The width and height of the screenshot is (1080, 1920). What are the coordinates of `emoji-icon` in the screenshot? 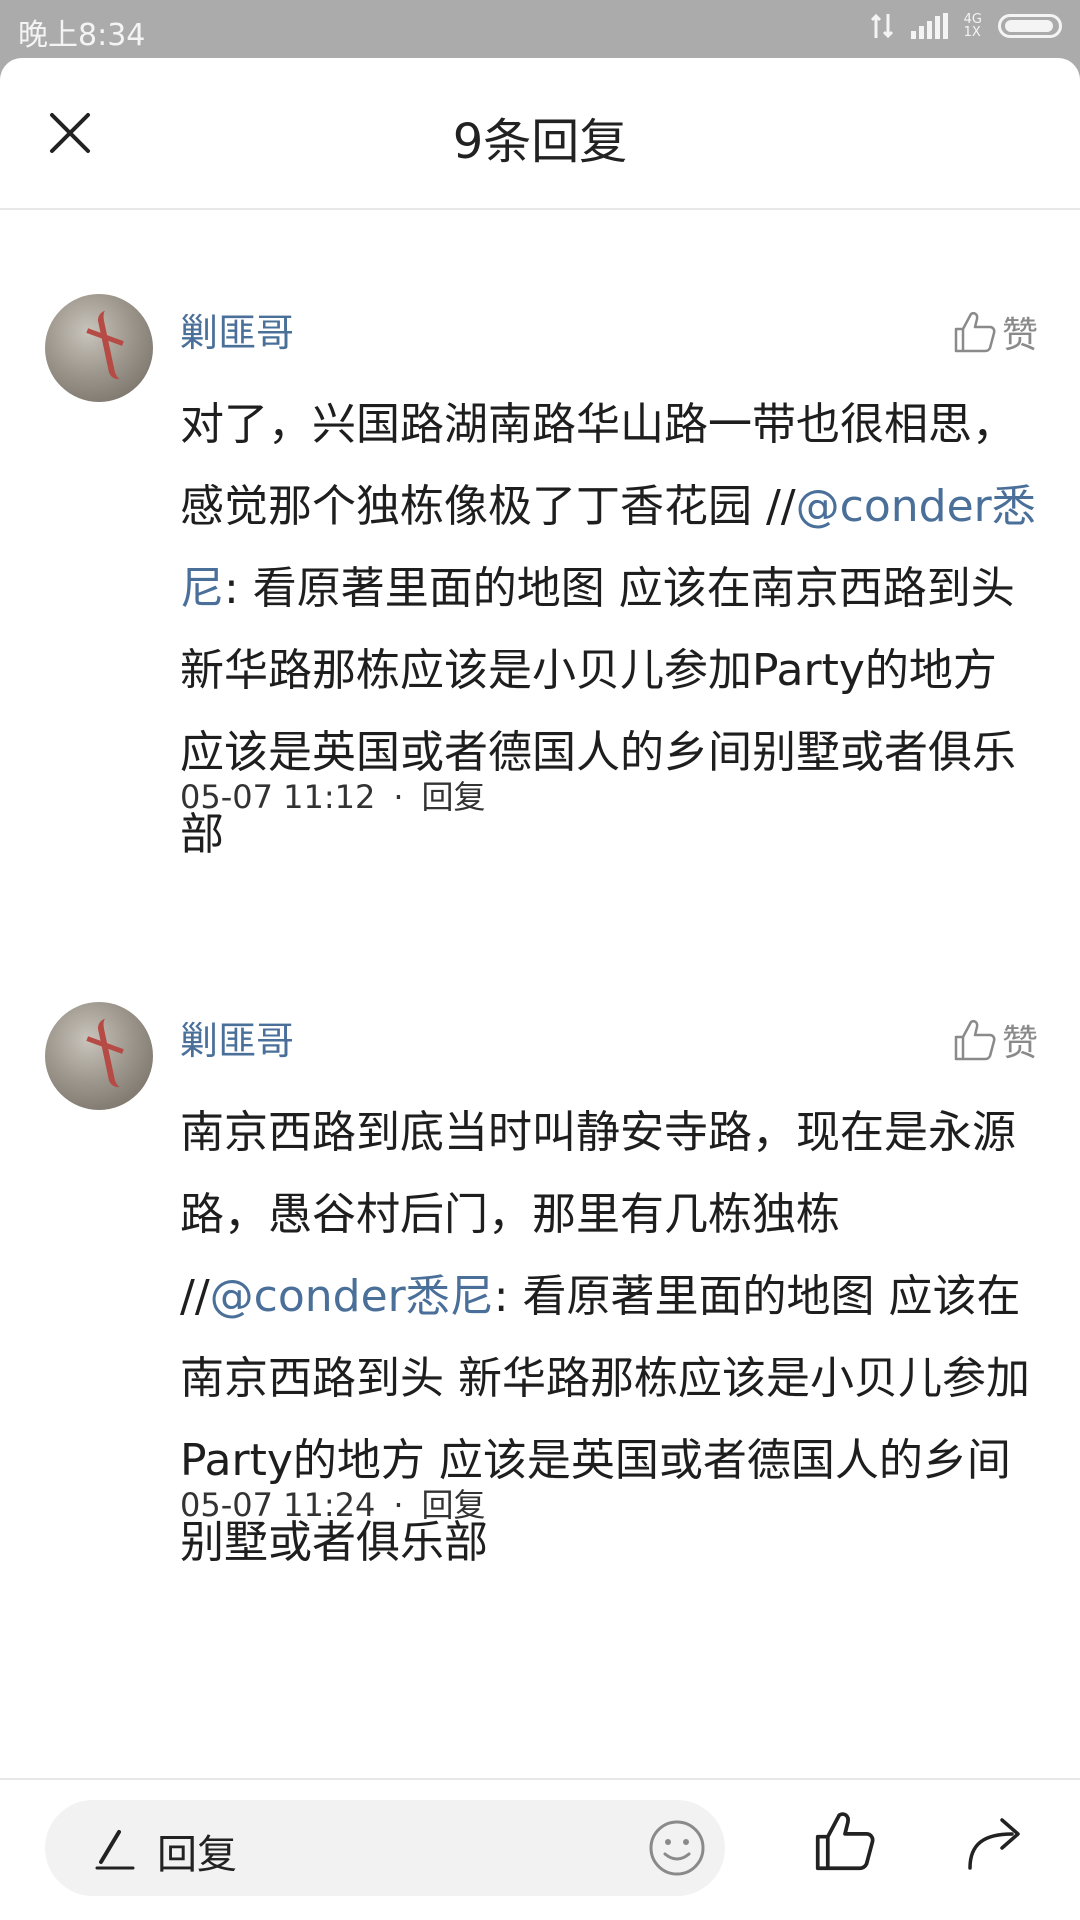 It's located at (677, 1848).